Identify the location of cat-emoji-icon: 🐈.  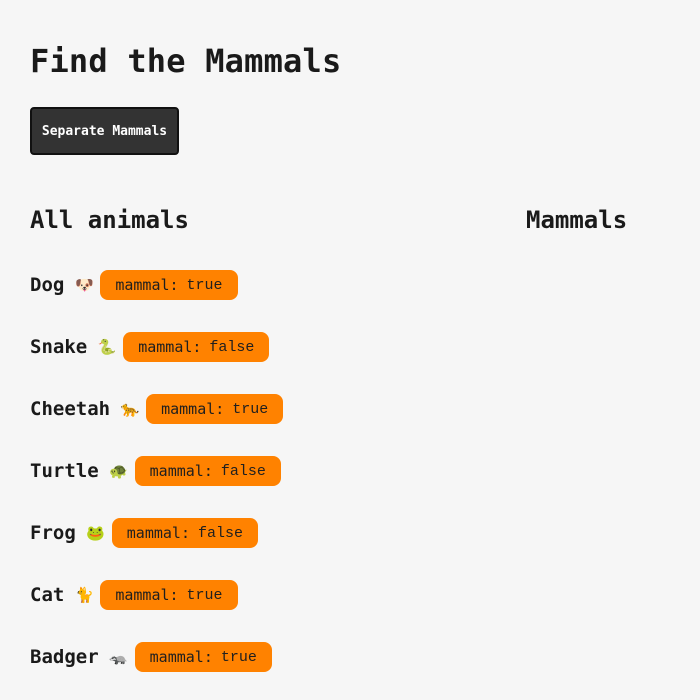
(84, 594).